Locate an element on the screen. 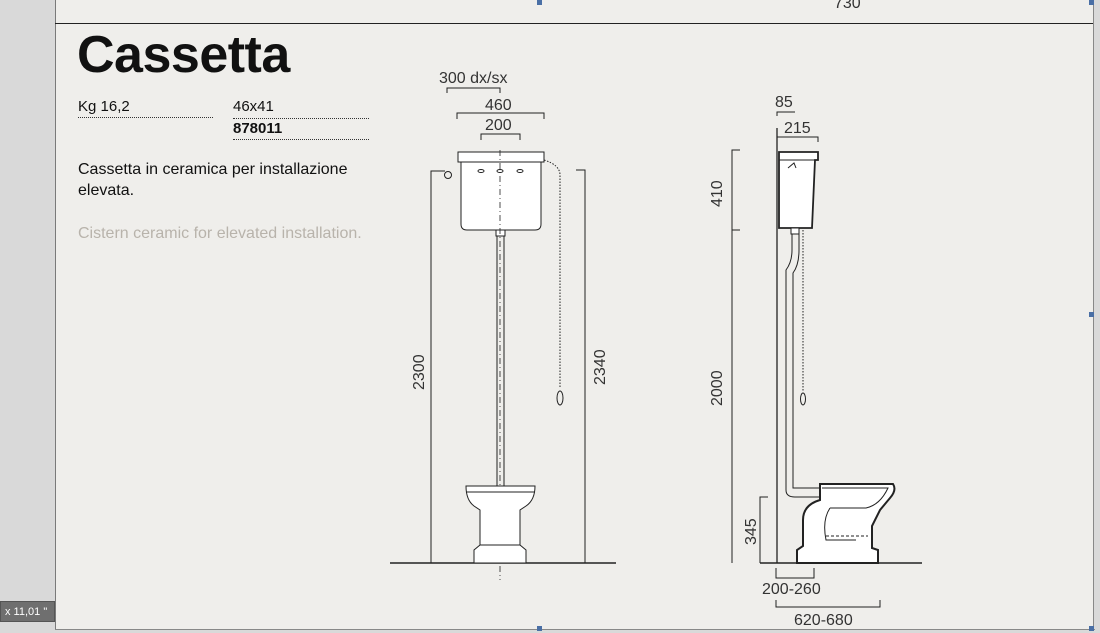  dim-line-inner is located at coordinates (500, 136).